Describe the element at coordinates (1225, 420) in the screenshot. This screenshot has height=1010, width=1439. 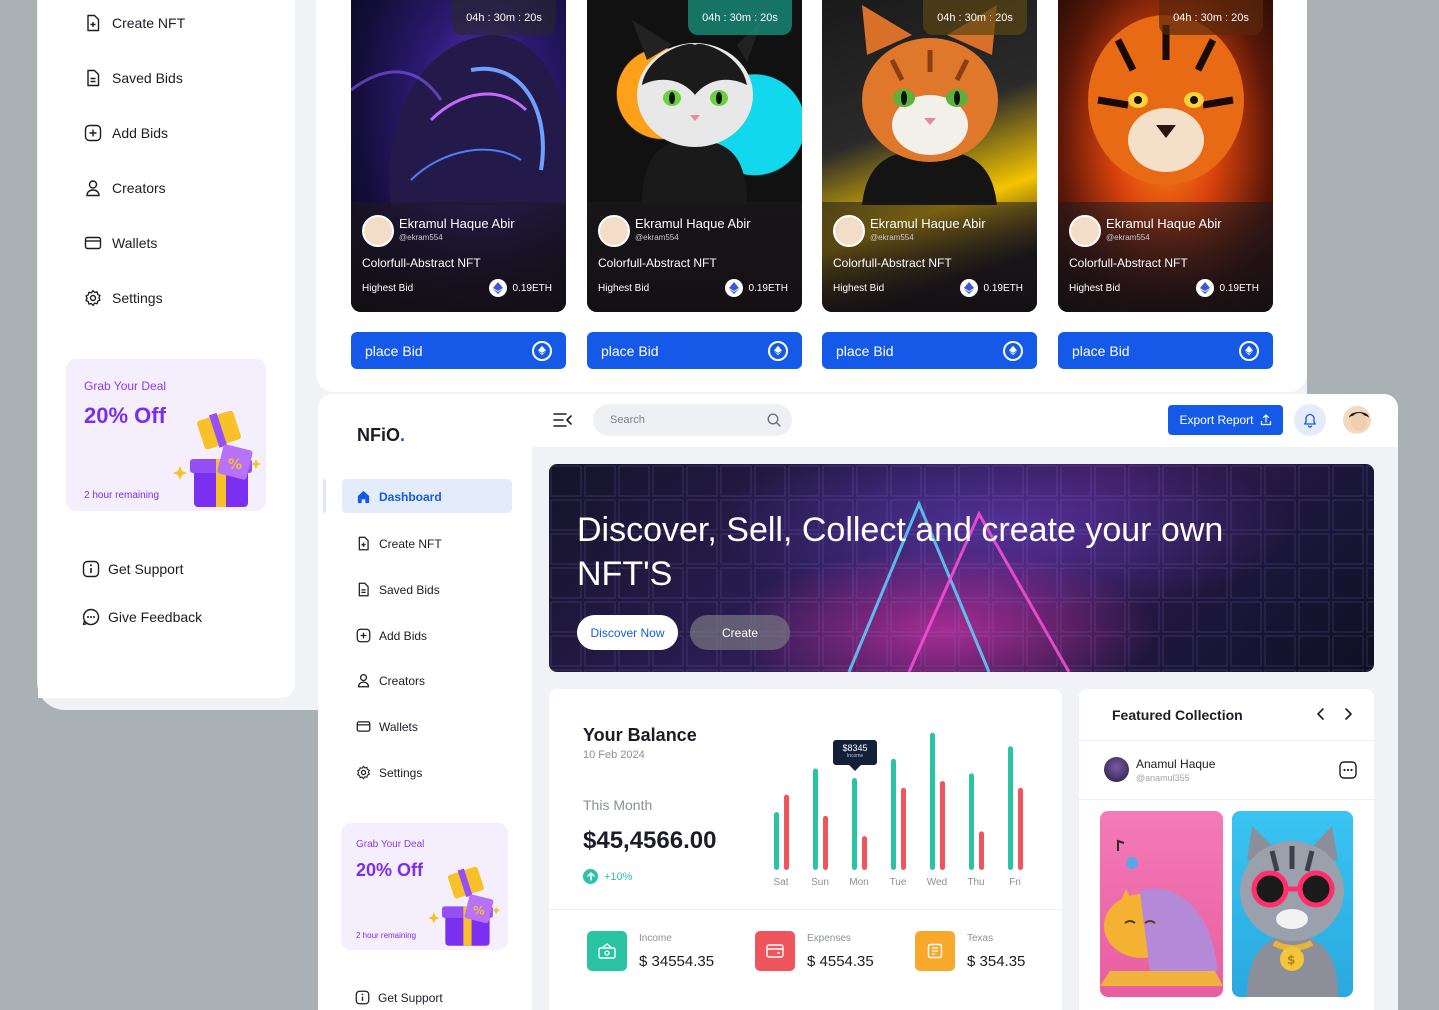
I see `export-report-button: Export Report` at that location.